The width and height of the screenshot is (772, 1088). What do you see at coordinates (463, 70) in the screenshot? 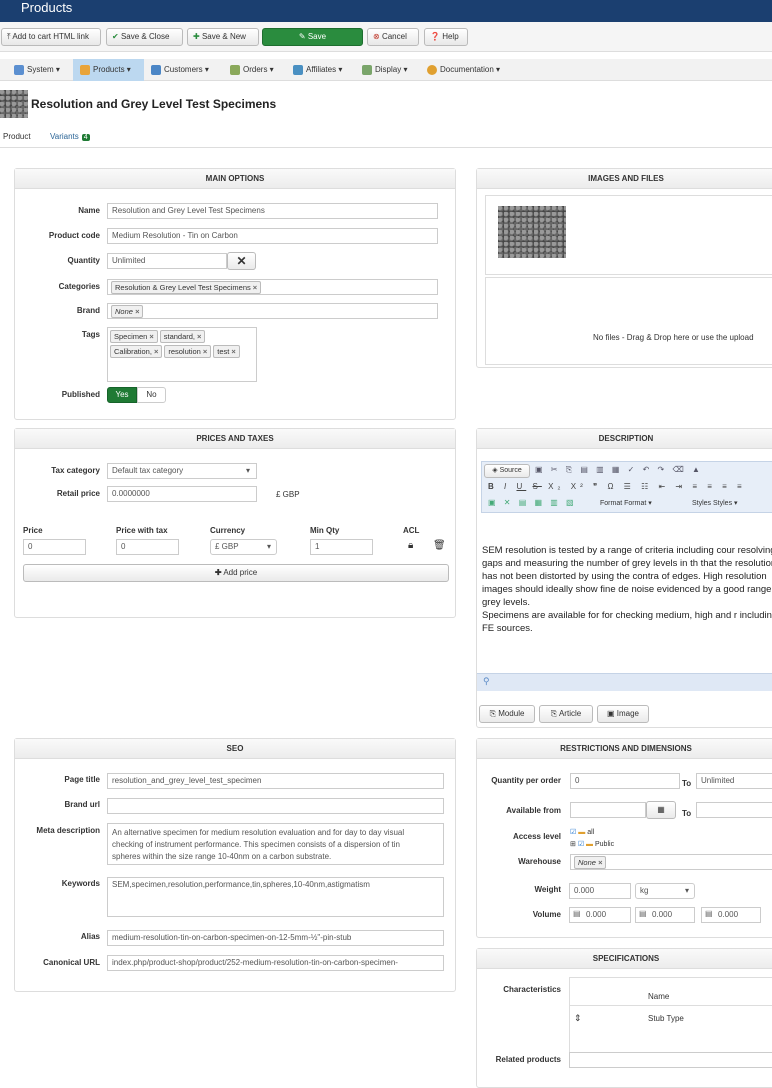
I see `menu-documentation: Documentation ▾` at bounding box center [463, 70].